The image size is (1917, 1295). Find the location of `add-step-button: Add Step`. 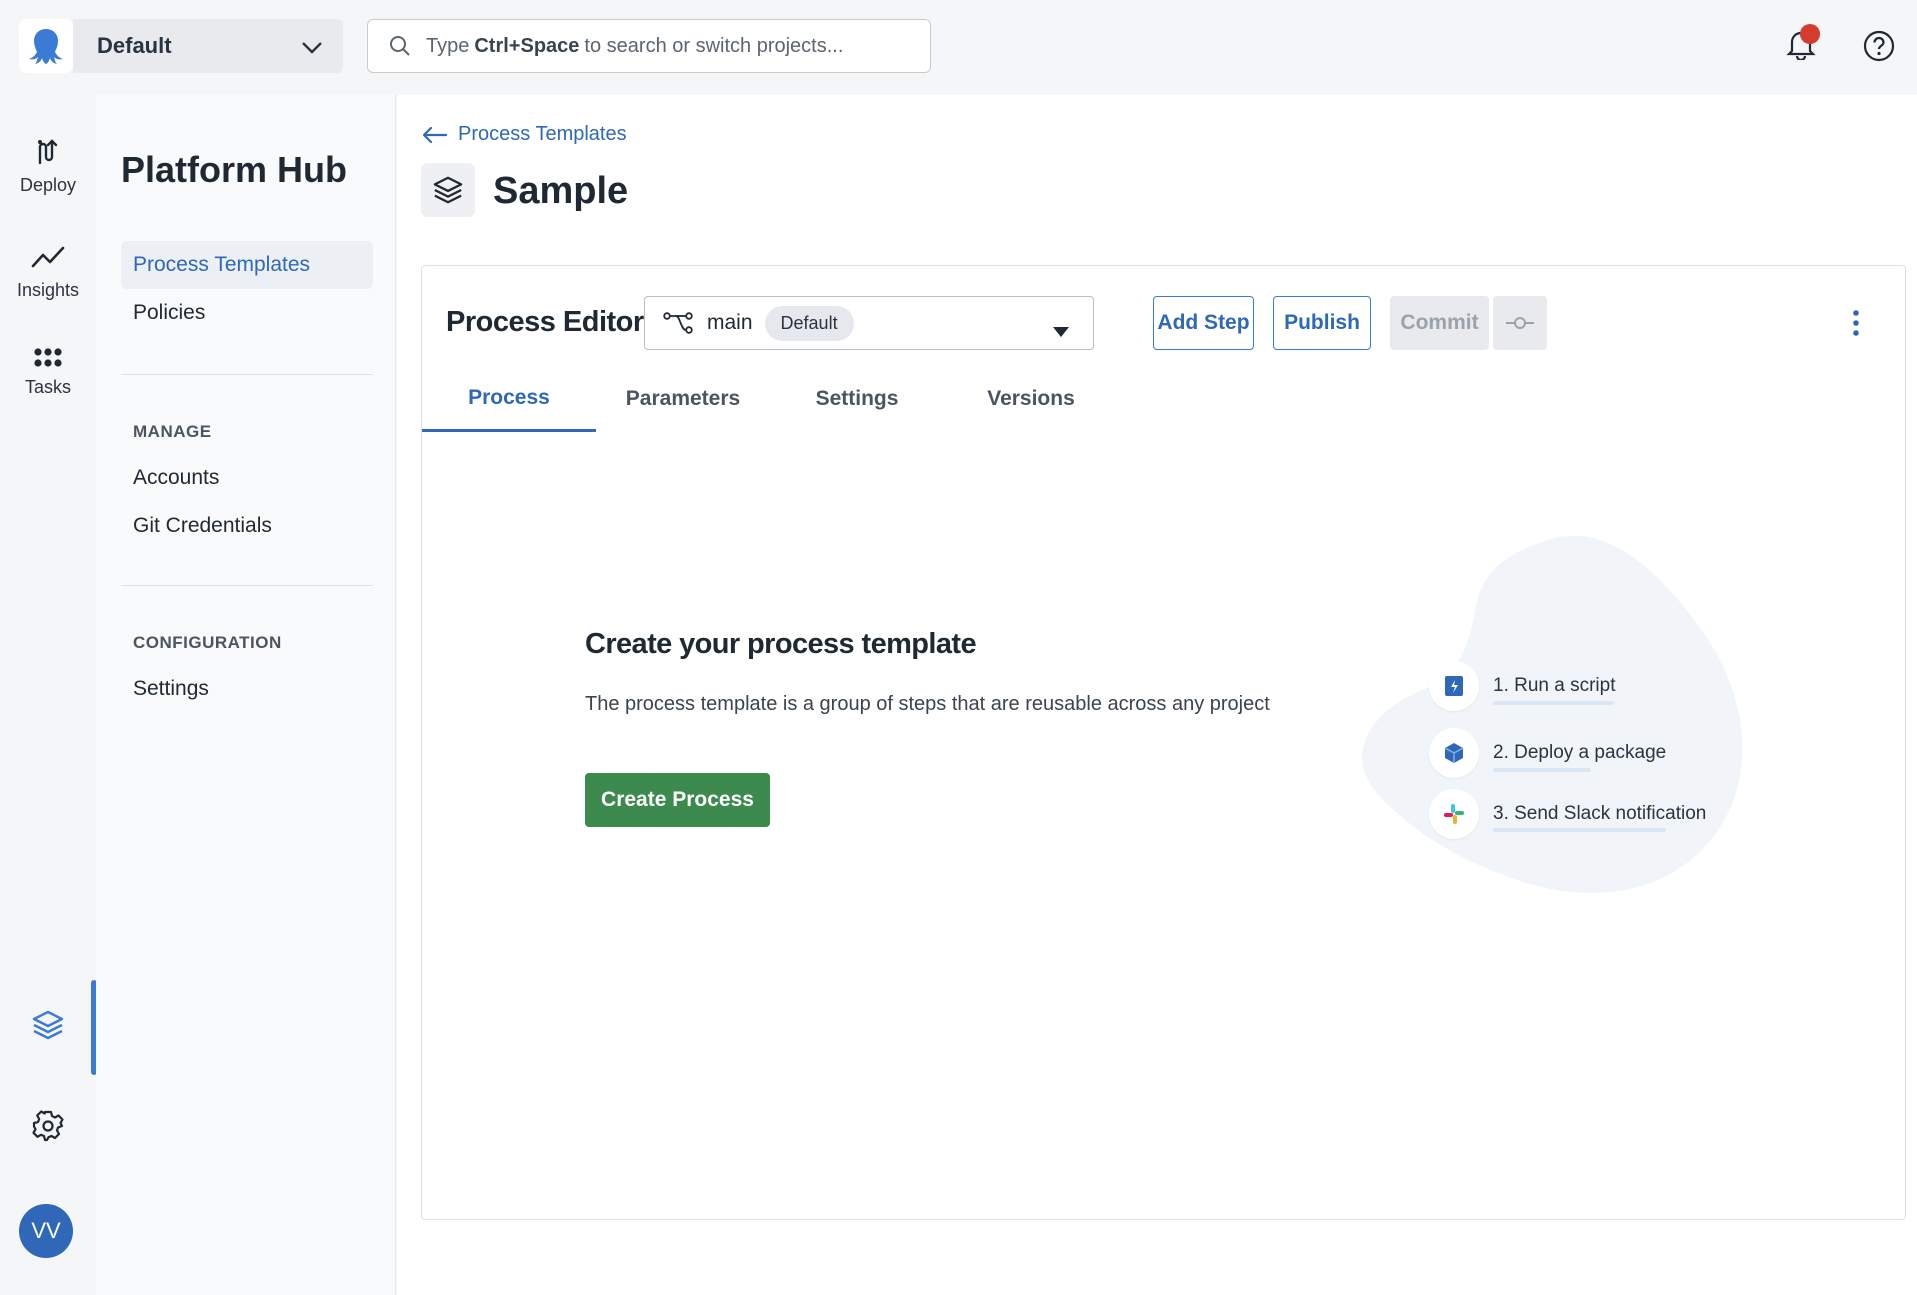

add-step-button: Add Step is located at coordinates (1203, 323).